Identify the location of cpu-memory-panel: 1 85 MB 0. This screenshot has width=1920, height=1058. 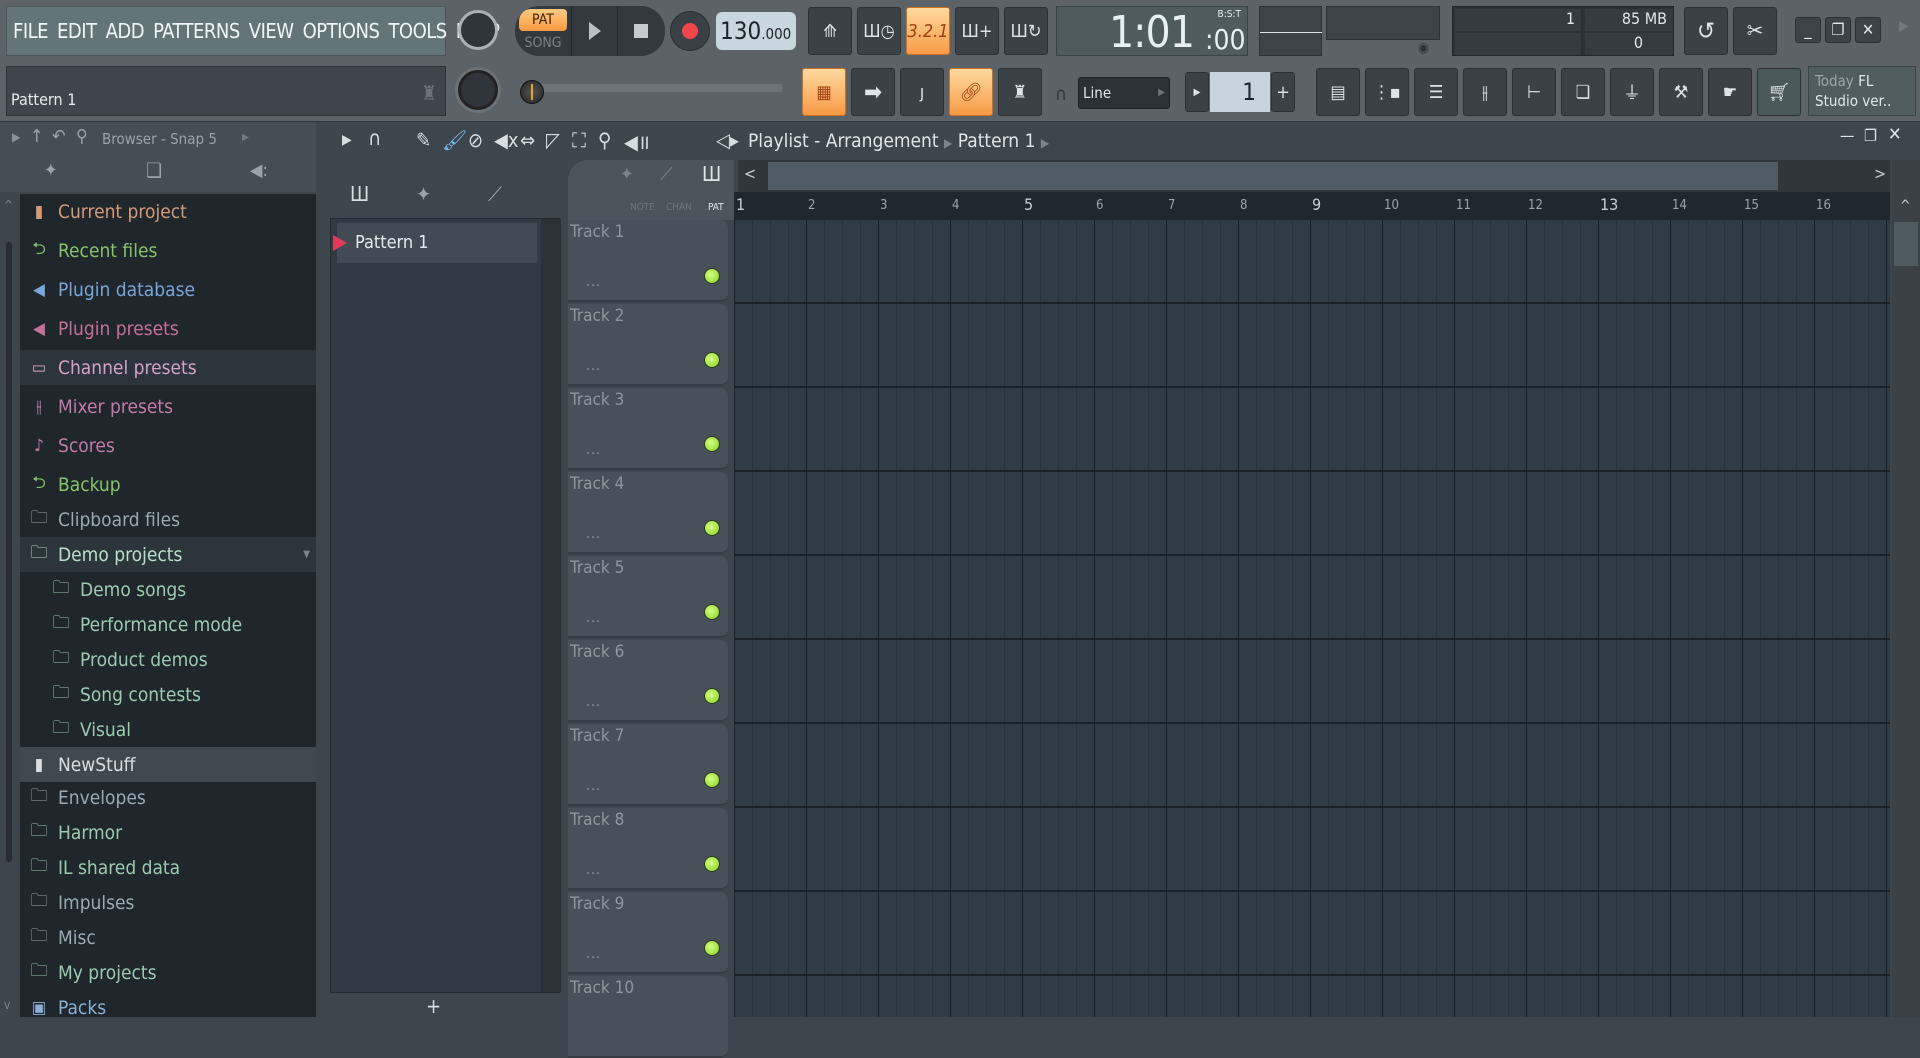
(1563, 31).